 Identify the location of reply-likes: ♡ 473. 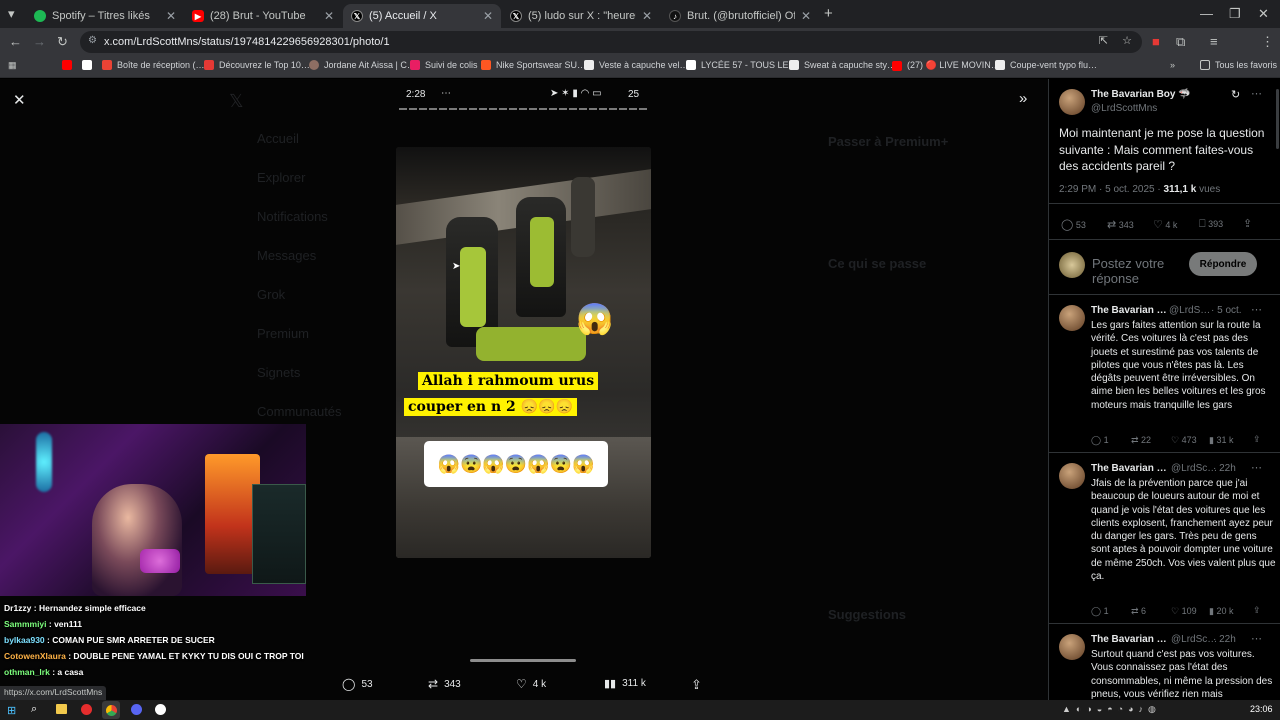
(1184, 440).